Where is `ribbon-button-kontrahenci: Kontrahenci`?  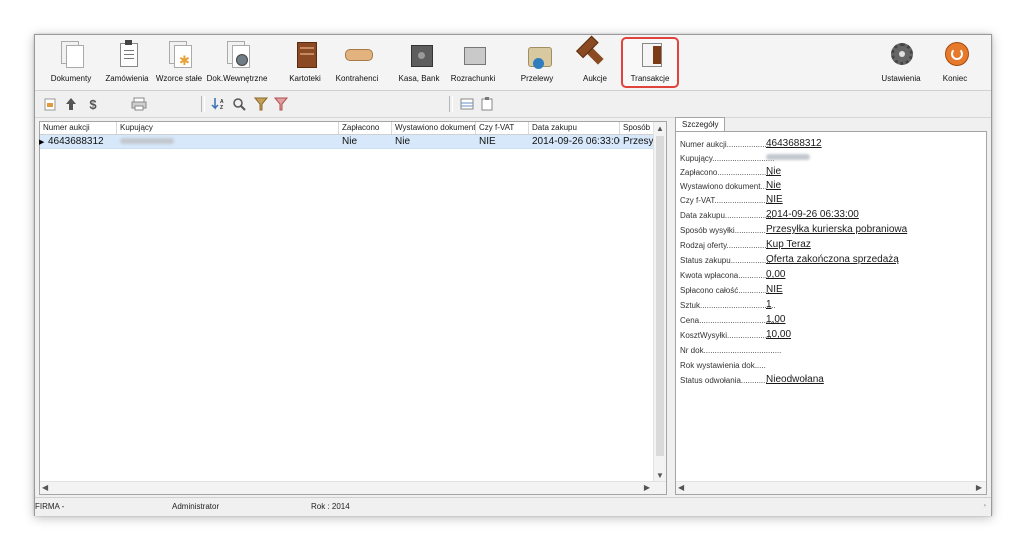 ribbon-button-kontrahenci: Kontrahenci is located at coordinates (357, 62).